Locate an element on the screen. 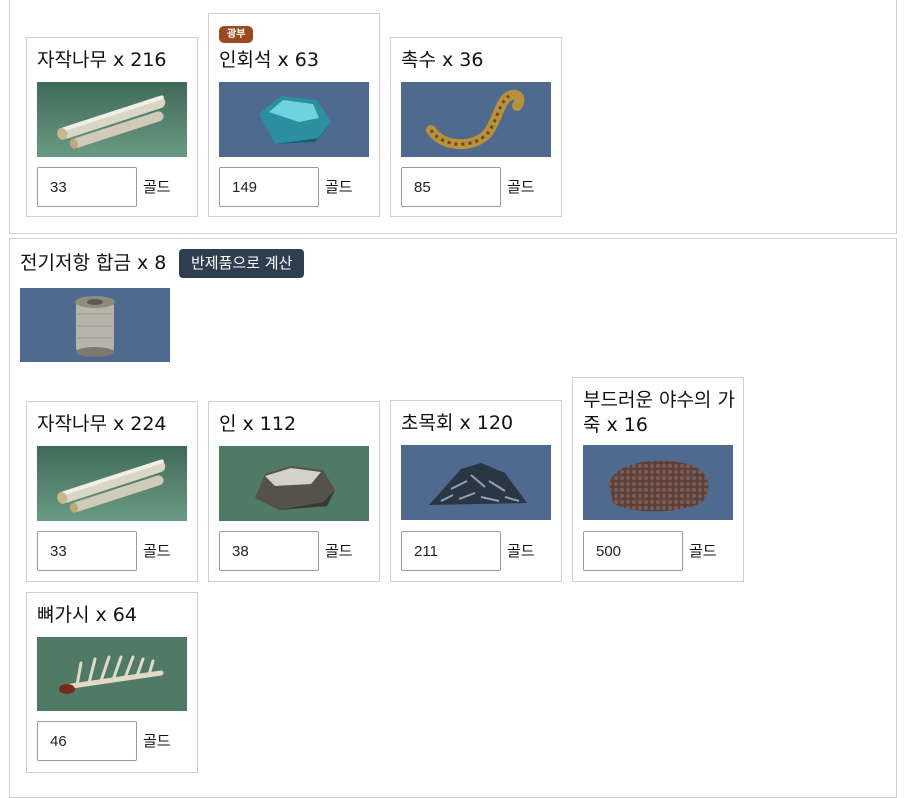 The height and width of the screenshot is (798, 909). bone-spike-icon is located at coordinates (112, 674).